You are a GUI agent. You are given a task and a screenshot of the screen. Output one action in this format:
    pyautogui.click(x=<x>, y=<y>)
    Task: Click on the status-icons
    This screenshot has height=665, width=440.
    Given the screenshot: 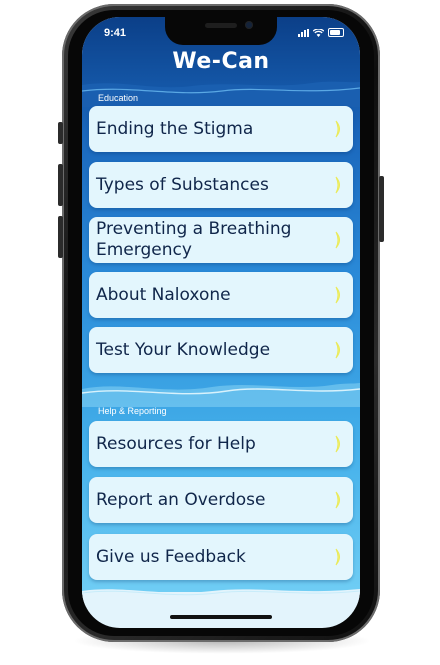 What is the action you would take?
    pyautogui.click(x=321, y=32)
    